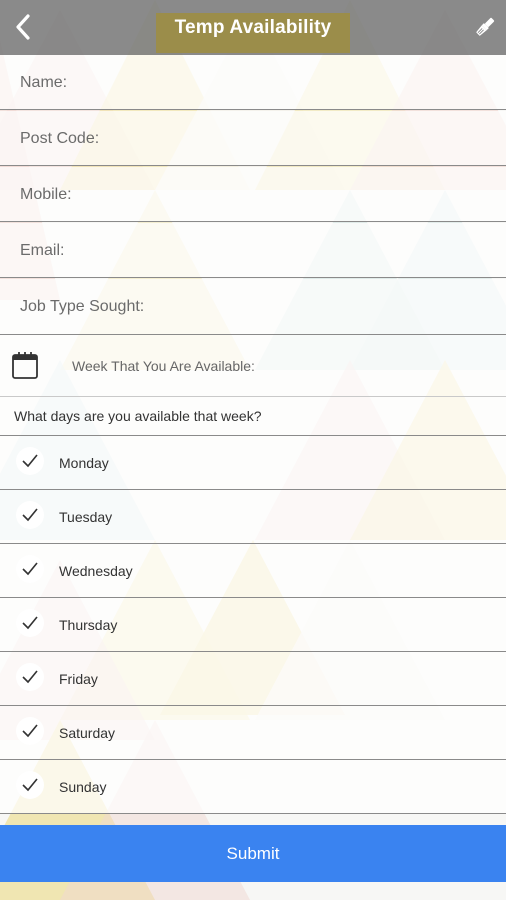  I want to click on day-label-wednesday: Wednesday, so click(96, 571).